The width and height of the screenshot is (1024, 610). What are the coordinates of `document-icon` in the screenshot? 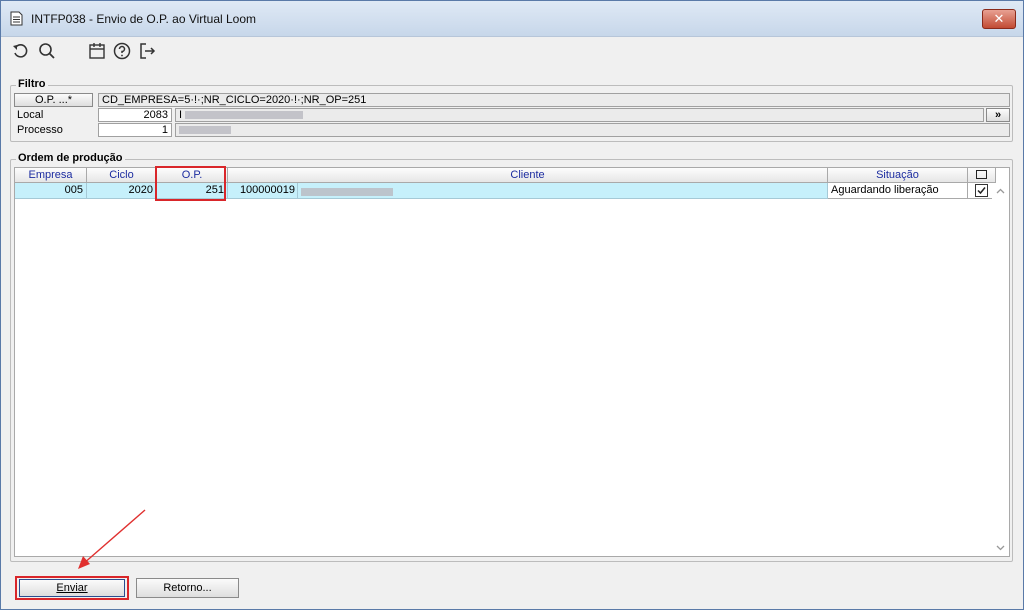 It's located at (16, 18).